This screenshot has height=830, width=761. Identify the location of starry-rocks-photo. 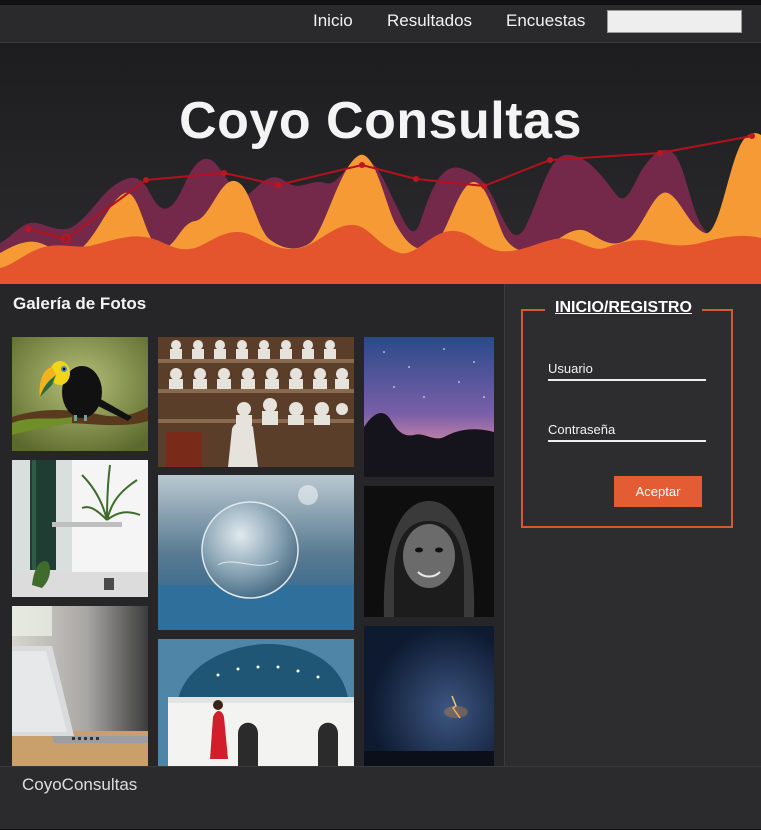
(429, 407).